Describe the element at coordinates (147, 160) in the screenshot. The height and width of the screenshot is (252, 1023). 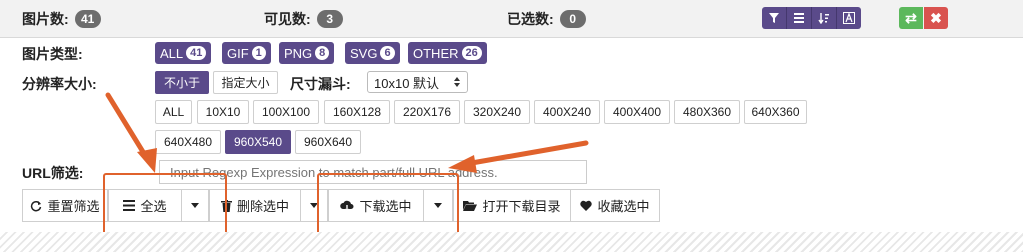
I see `arrow-head-select-all` at that location.